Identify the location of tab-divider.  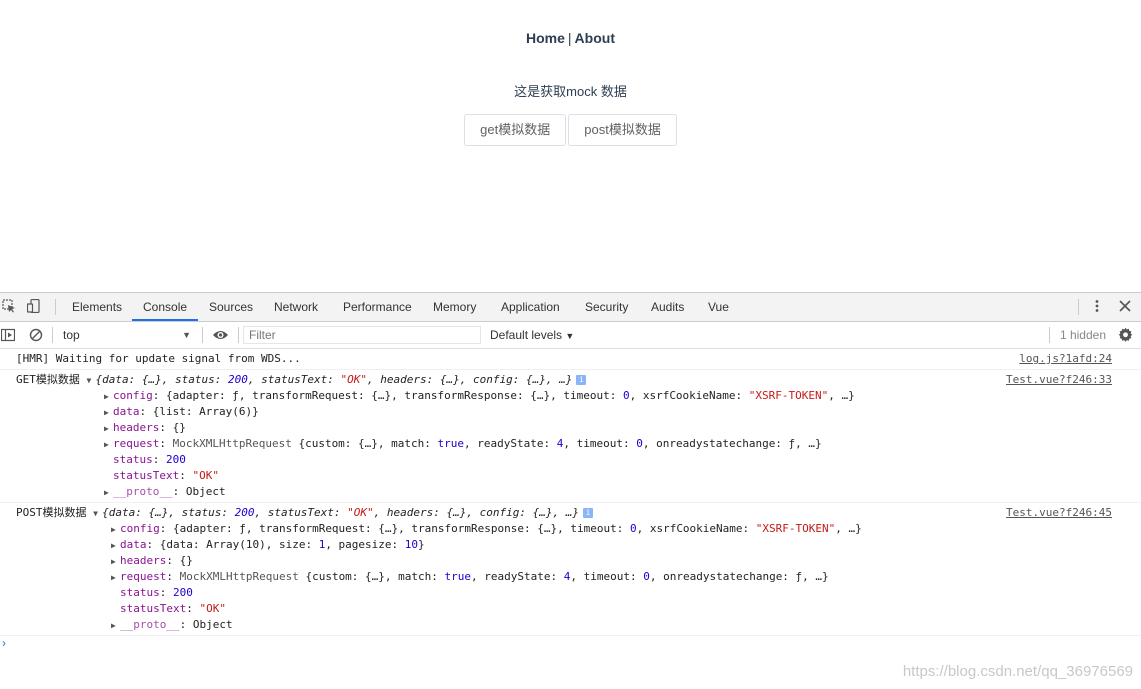
(55, 307).